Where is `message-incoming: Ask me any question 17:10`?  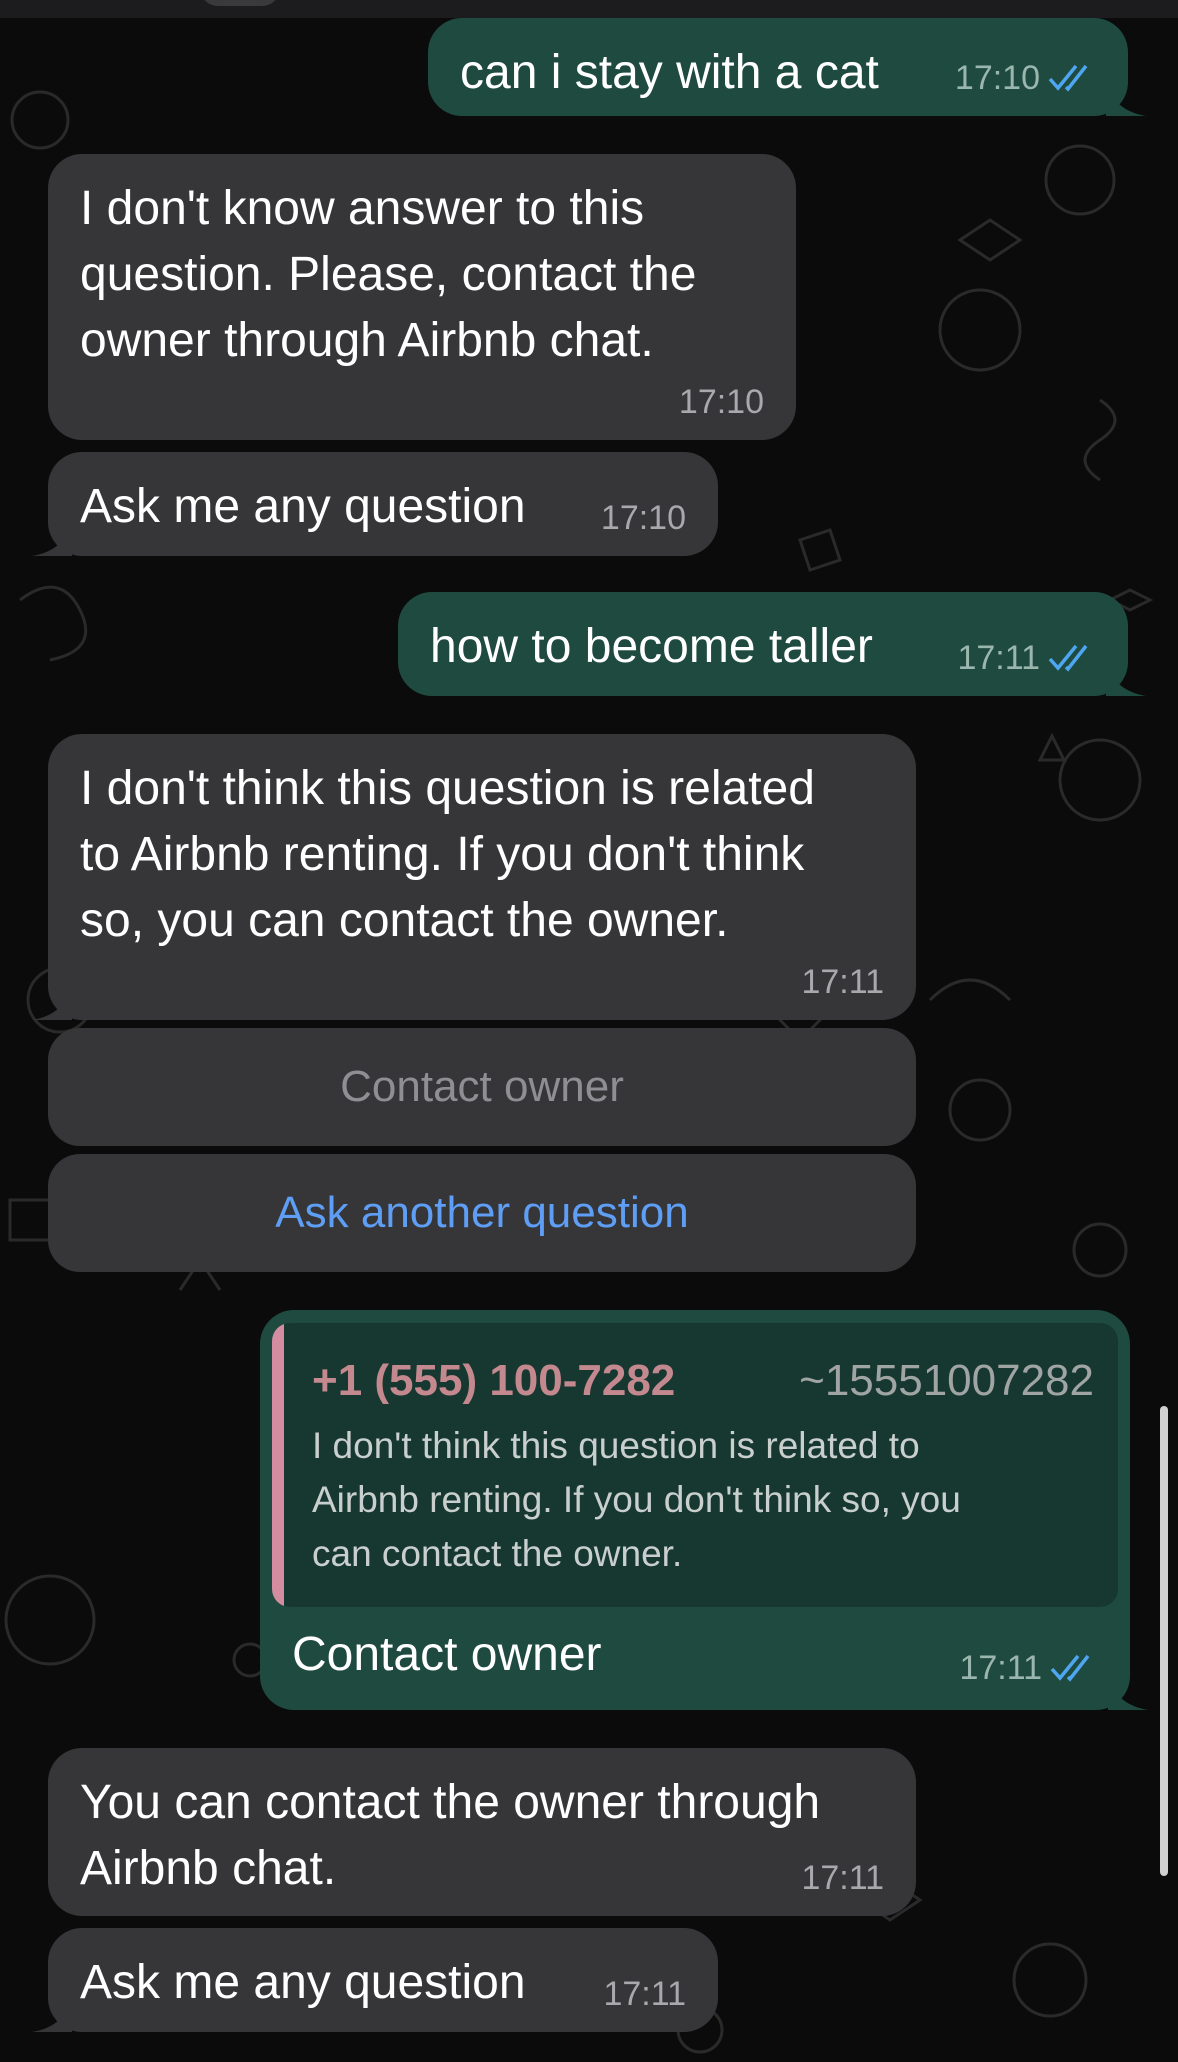
message-incoming: Ask me any question 17:10 is located at coordinates (375, 504).